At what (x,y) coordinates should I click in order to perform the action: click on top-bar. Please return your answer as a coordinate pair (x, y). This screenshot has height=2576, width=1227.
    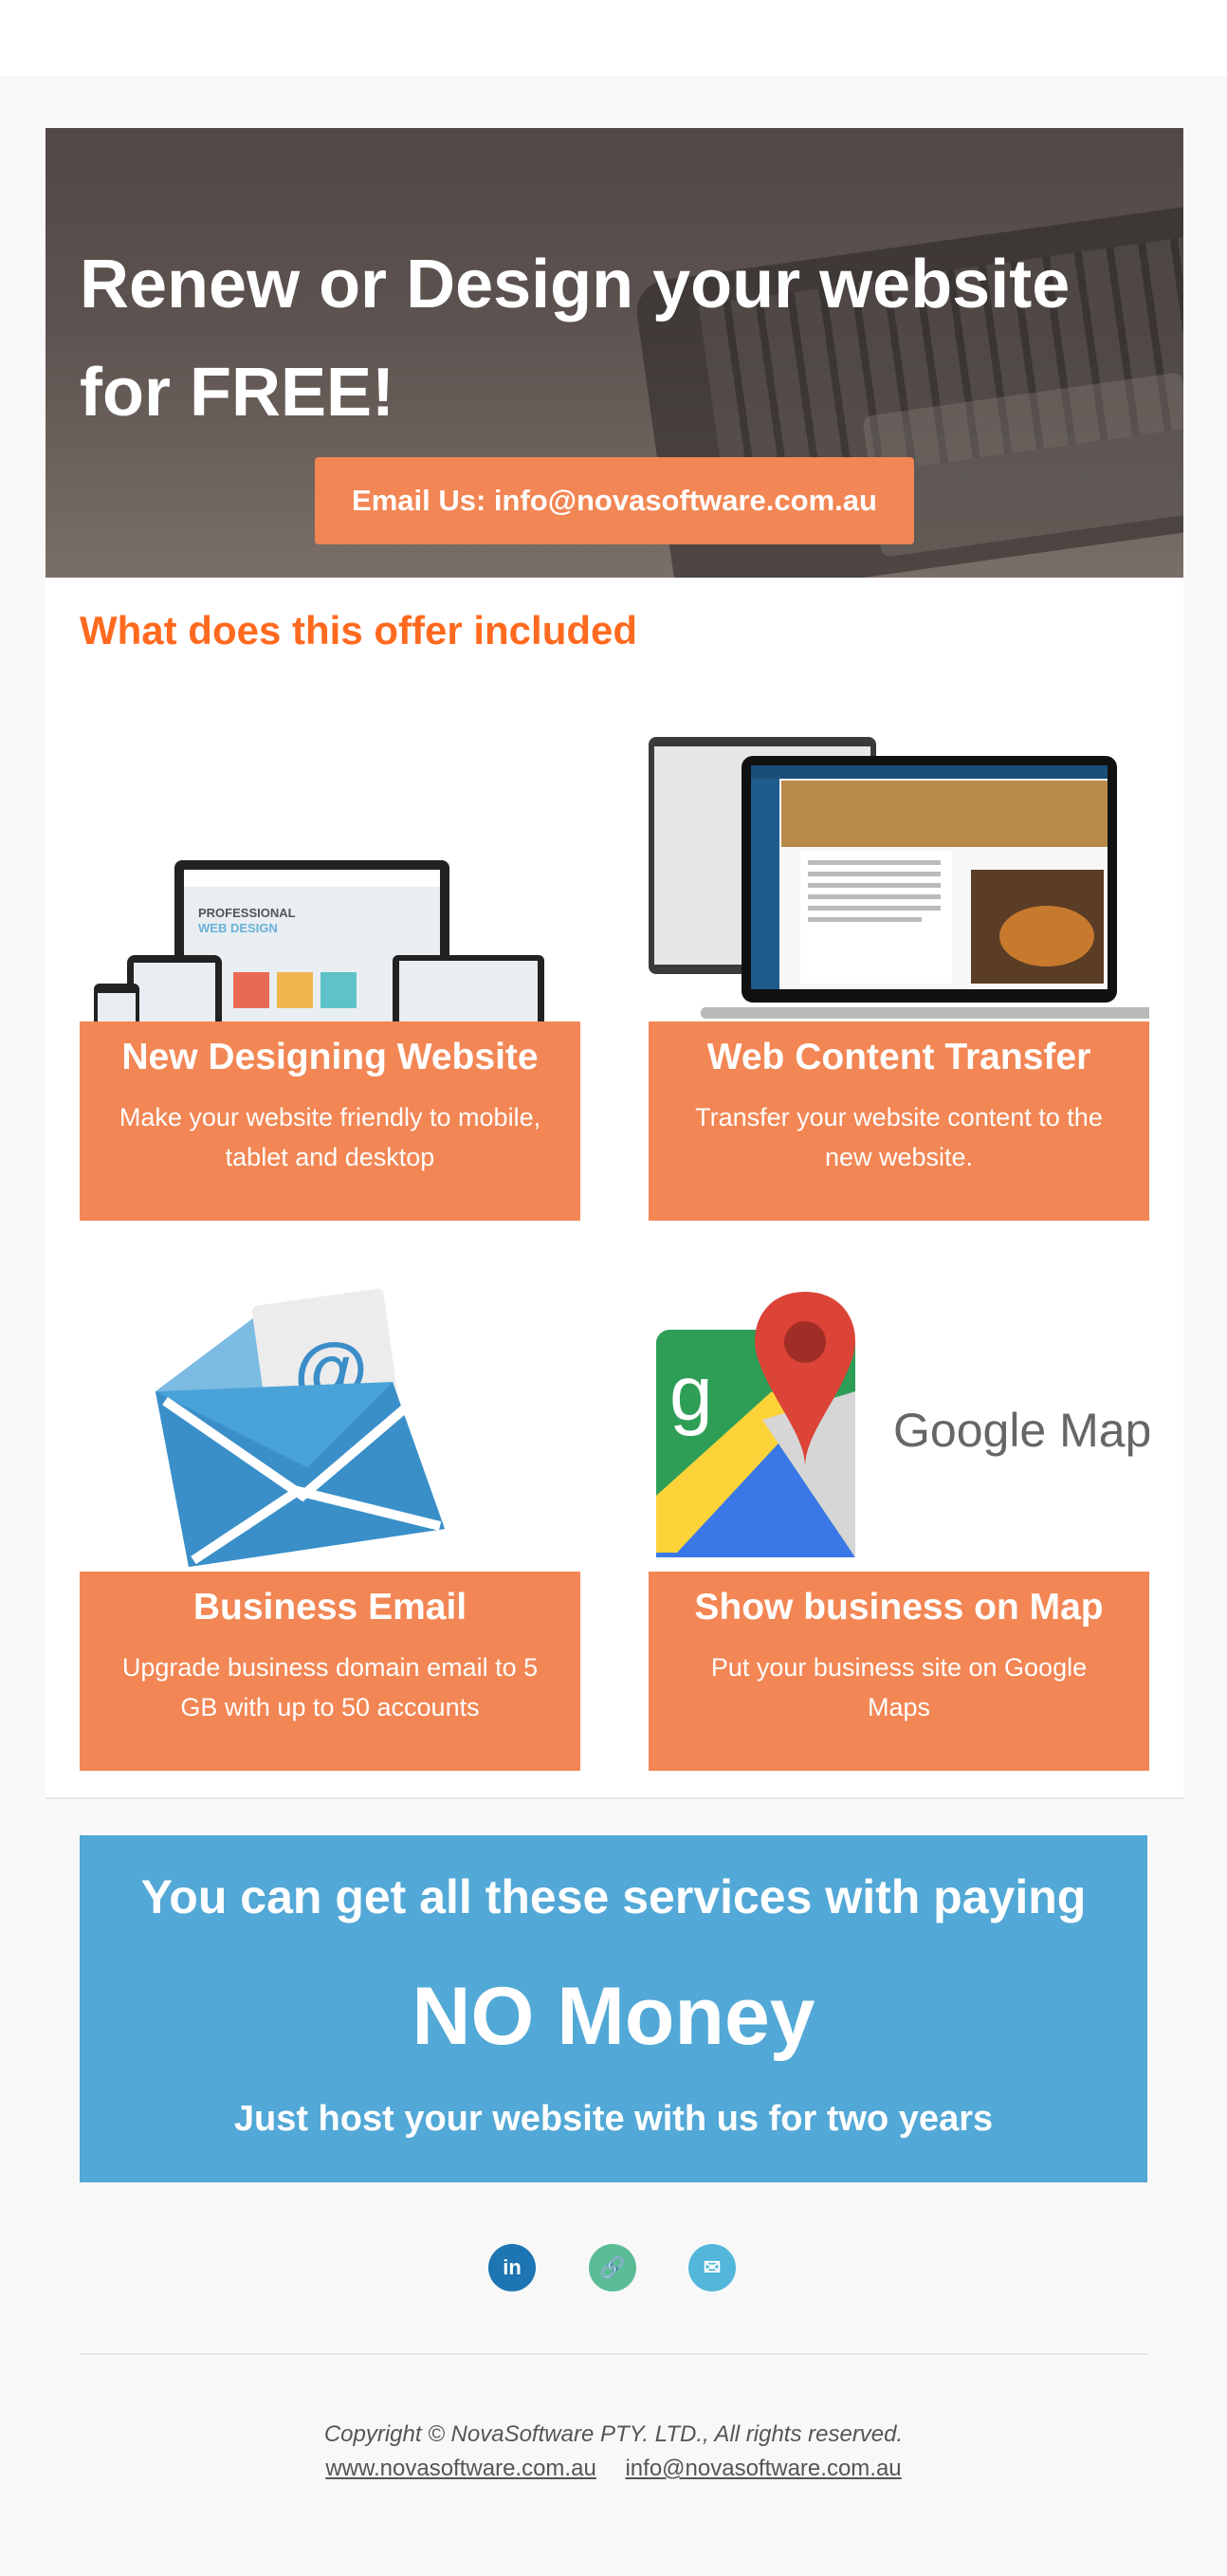
    Looking at the image, I should click on (613, 38).